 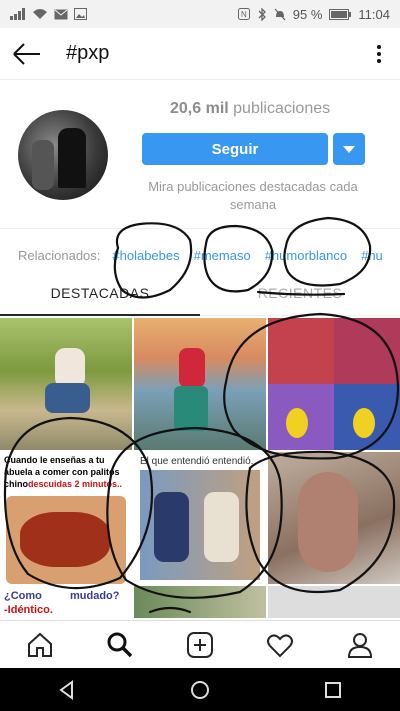 What do you see at coordinates (100, 299) in the screenshot?
I see `tab-top: DESTACADAS` at bounding box center [100, 299].